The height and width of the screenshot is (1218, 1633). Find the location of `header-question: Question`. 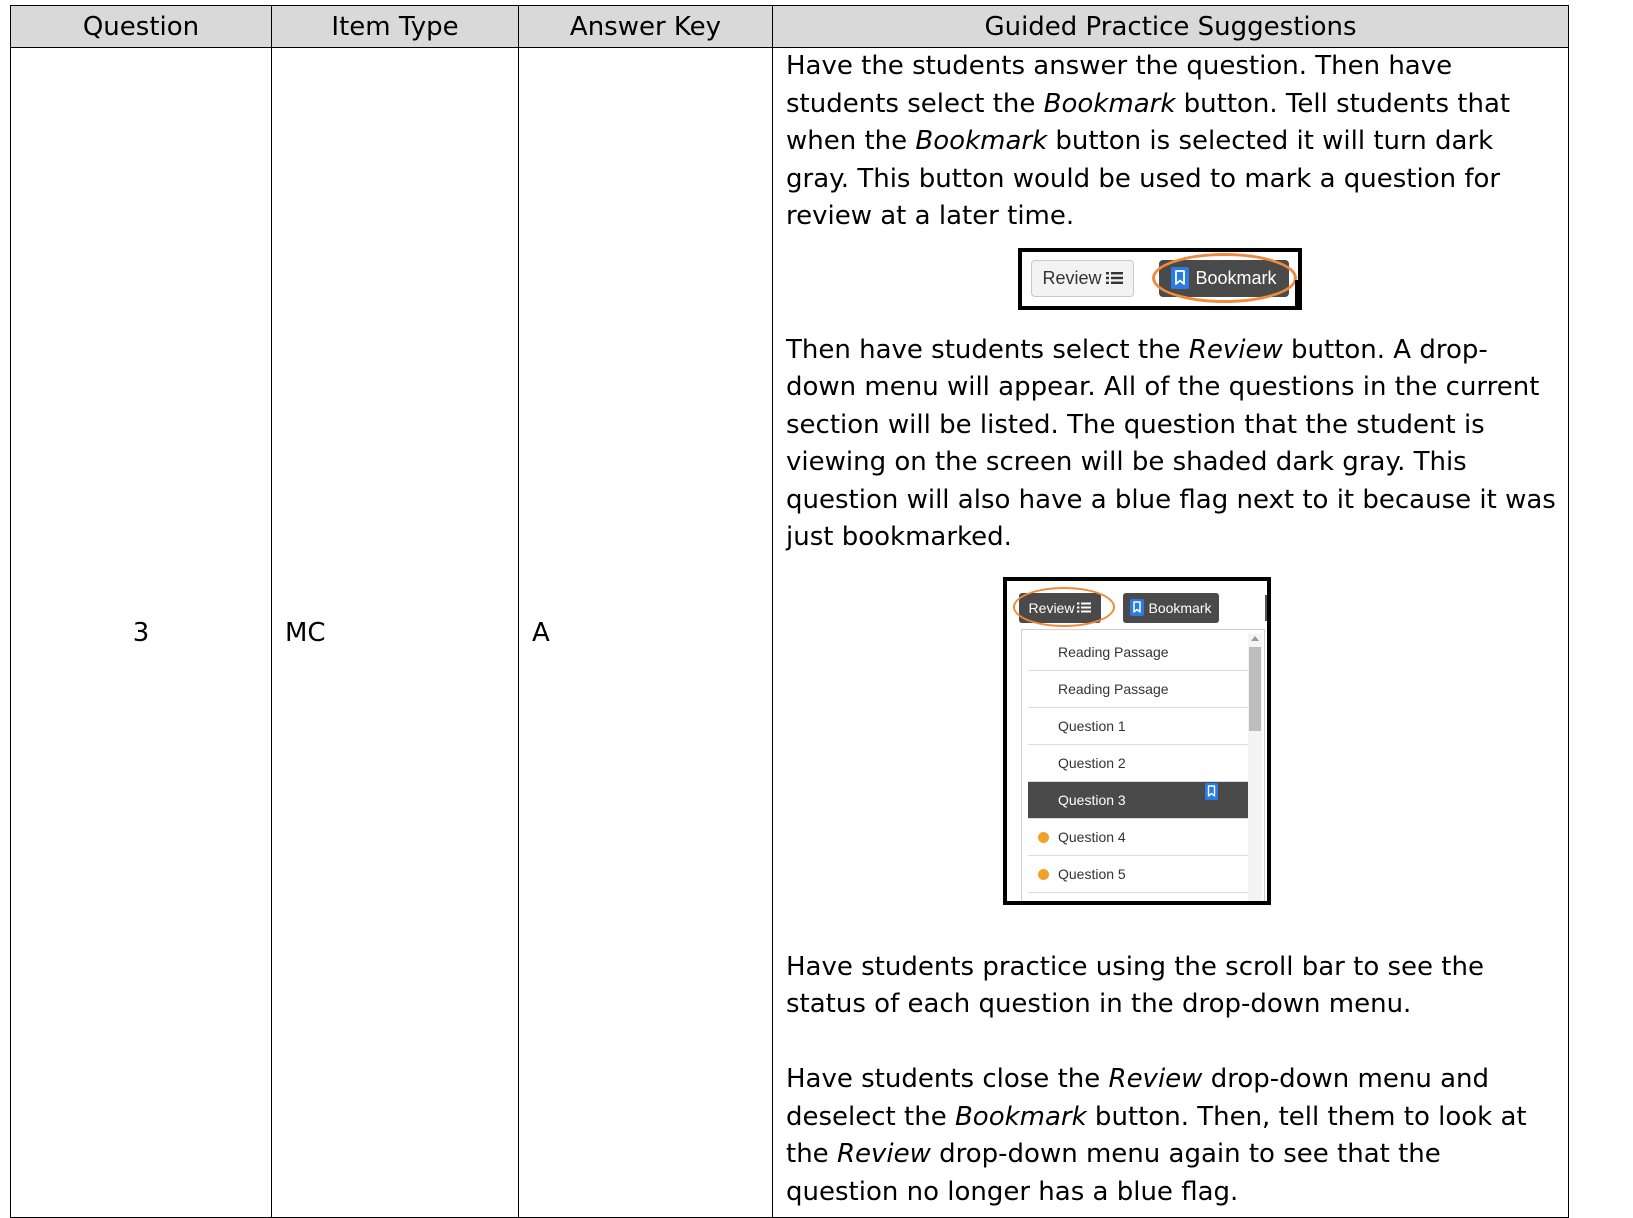

header-question: Question is located at coordinates (141, 26).